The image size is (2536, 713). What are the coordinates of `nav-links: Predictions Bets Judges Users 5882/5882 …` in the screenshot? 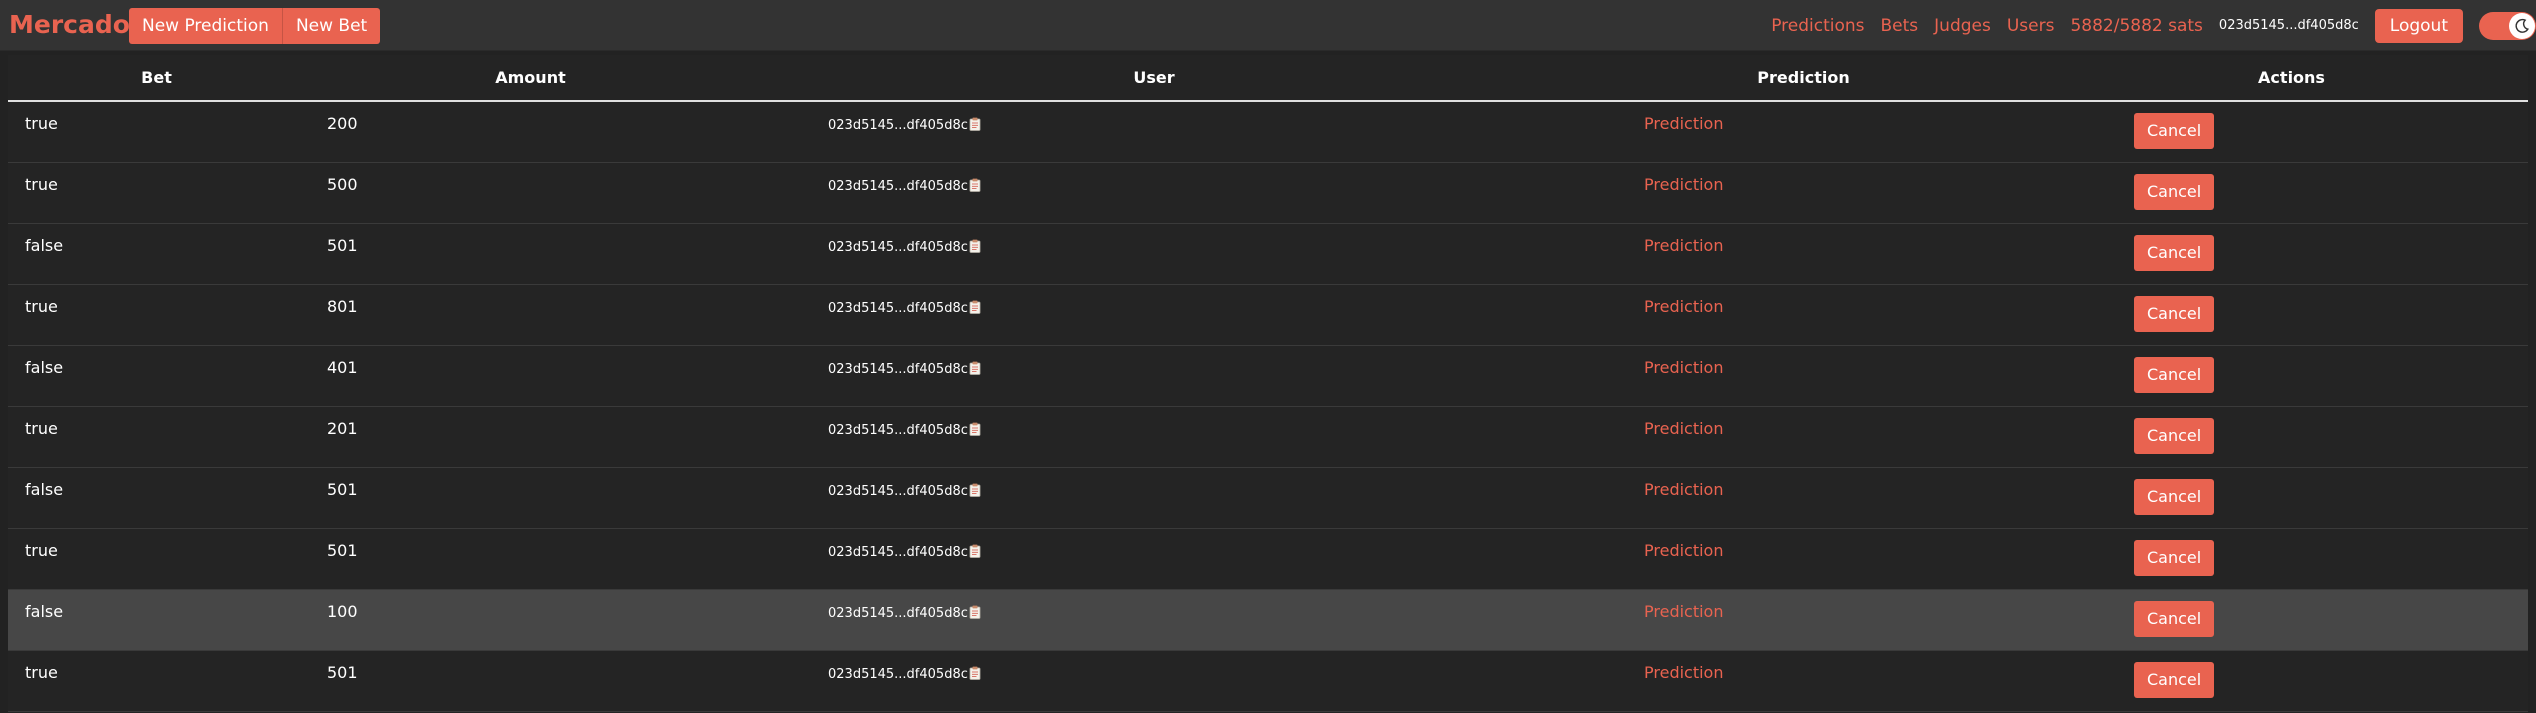 It's located at (2153, 25).